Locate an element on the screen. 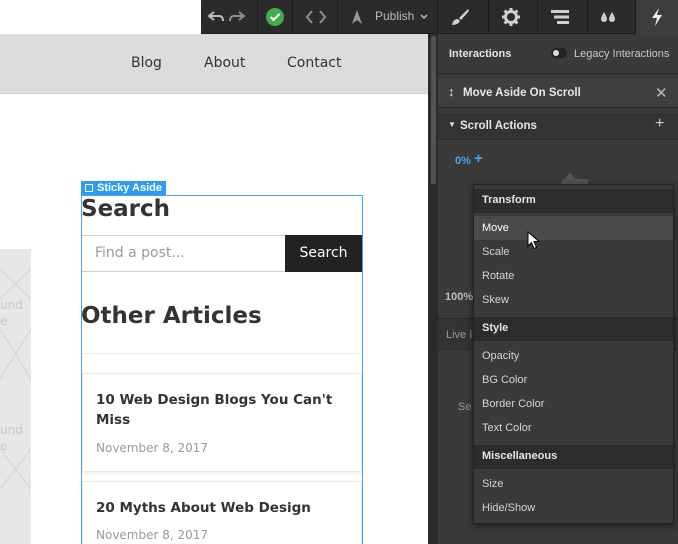  interactions-header: Interactions Legacy Interactions is located at coordinates (558, 54).